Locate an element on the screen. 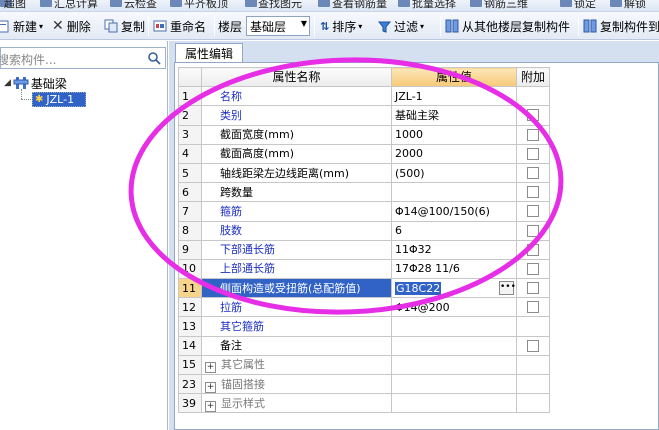 The image size is (659, 430). table-row: 9 下部通长筋 11Φ32 is located at coordinates (364, 249).